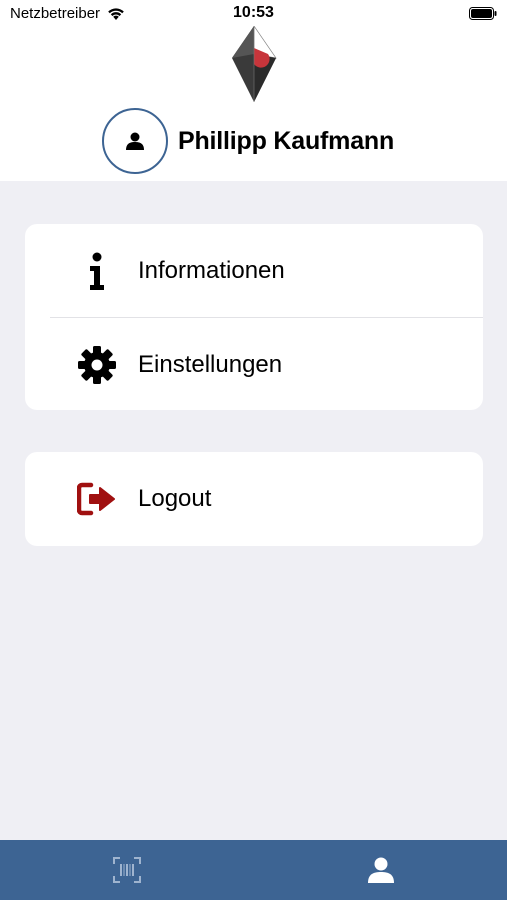  I want to click on app-logo, so click(254, 64).